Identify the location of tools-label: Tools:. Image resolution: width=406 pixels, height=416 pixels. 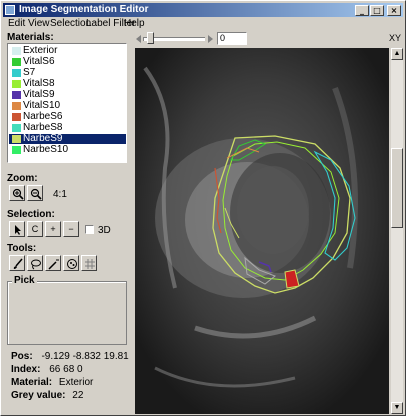
(22, 248).